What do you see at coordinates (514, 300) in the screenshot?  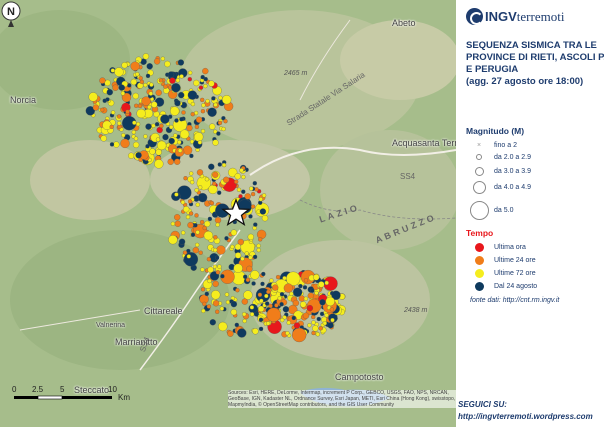 I see `data-source: fonte dati: http://cnt.rm.ingv.it` at bounding box center [514, 300].